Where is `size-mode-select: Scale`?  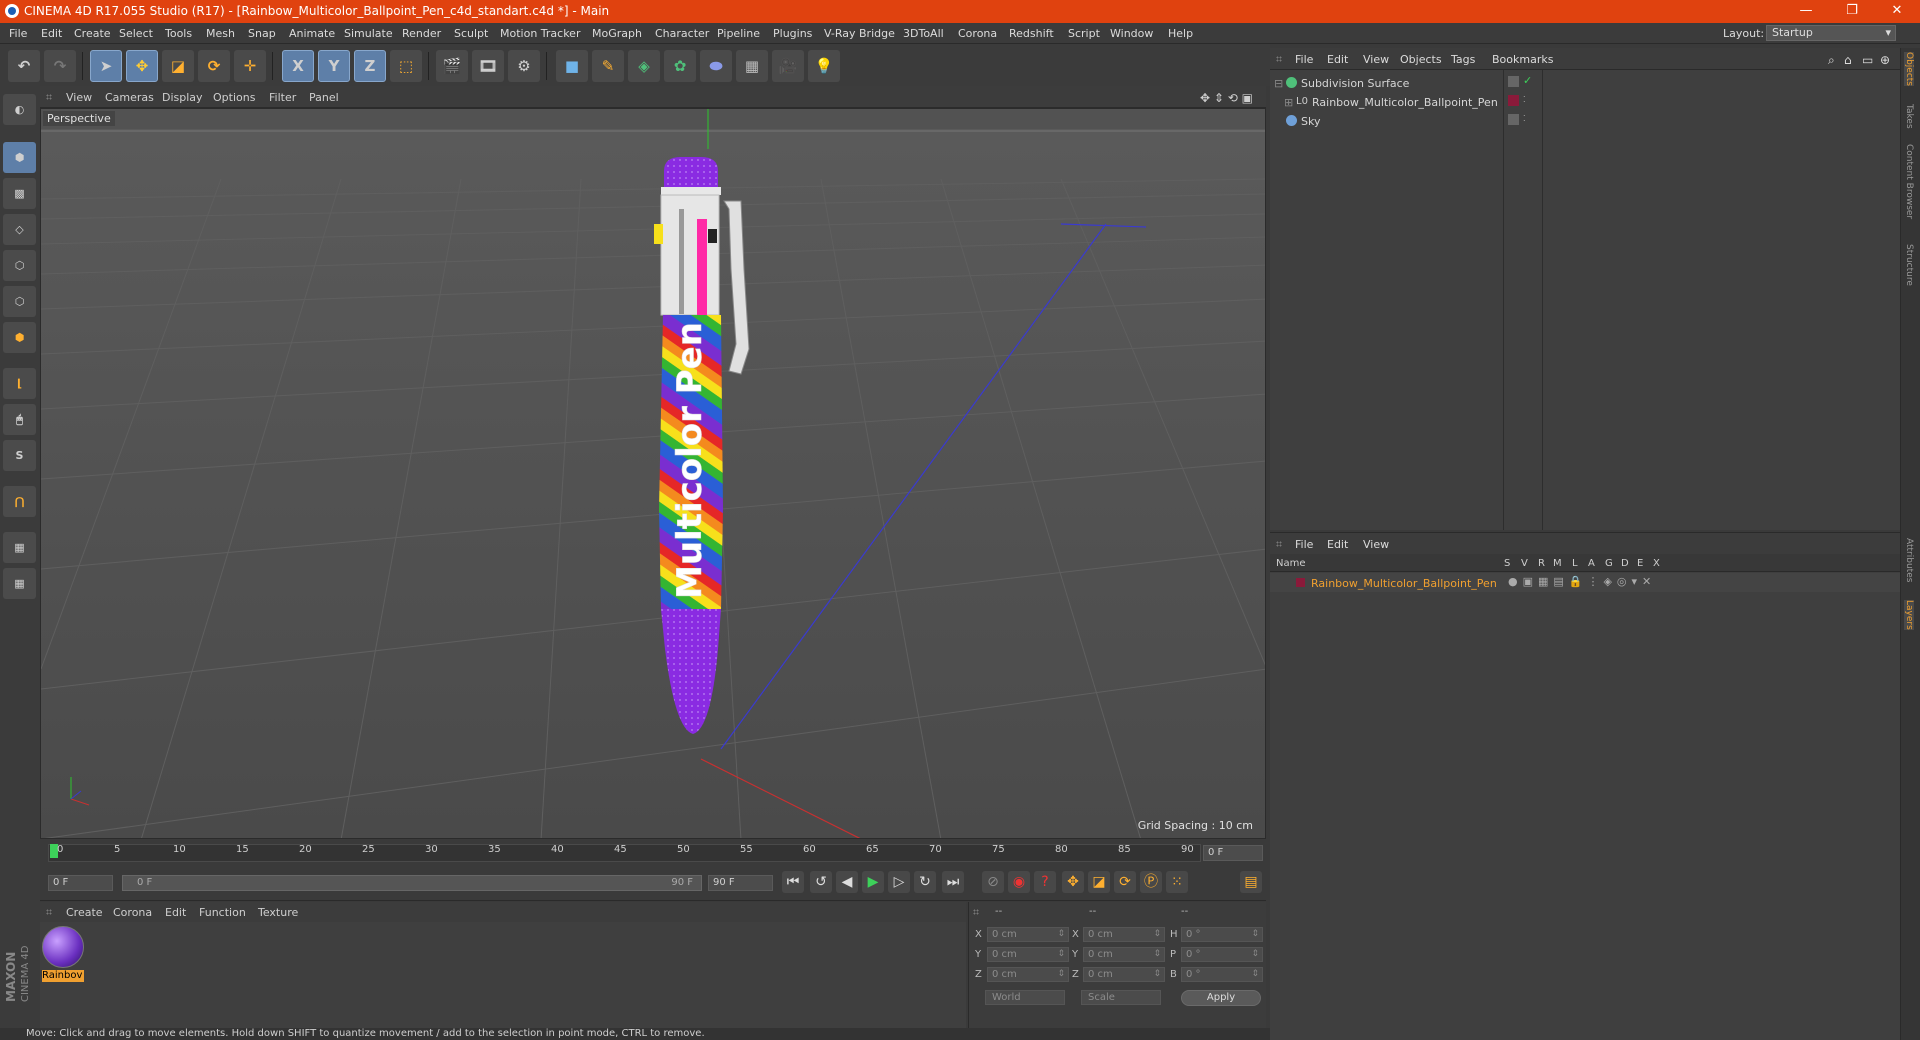 size-mode-select: Scale is located at coordinates (1121, 997).